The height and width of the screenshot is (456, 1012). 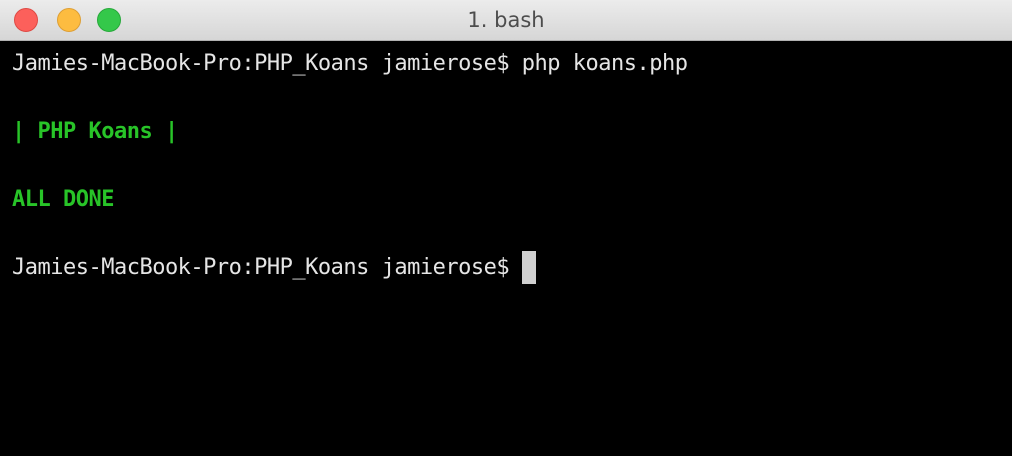 I want to click on typed-command: php koans.php, so click(x=598, y=63).